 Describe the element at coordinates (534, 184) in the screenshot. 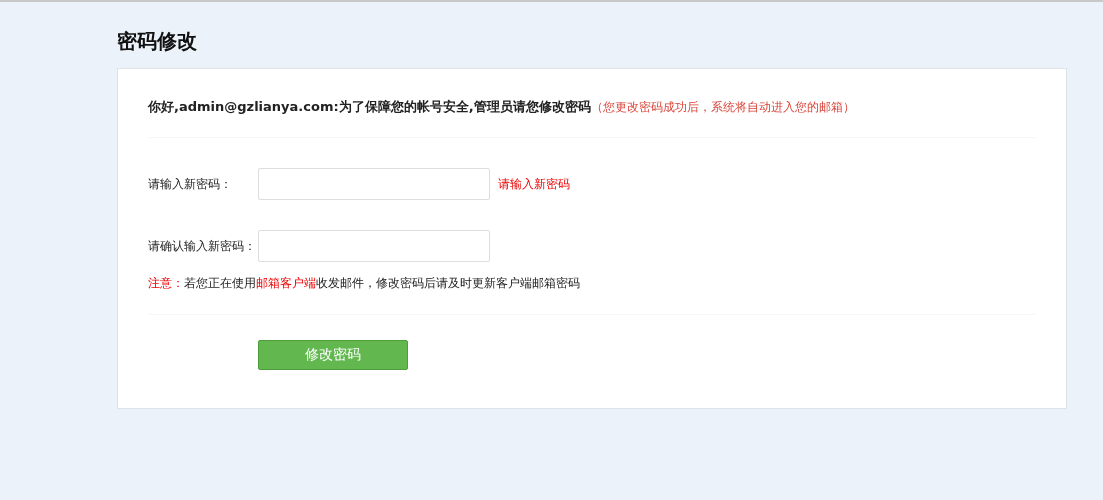

I see `error-text: 请输入新密码` at that location.